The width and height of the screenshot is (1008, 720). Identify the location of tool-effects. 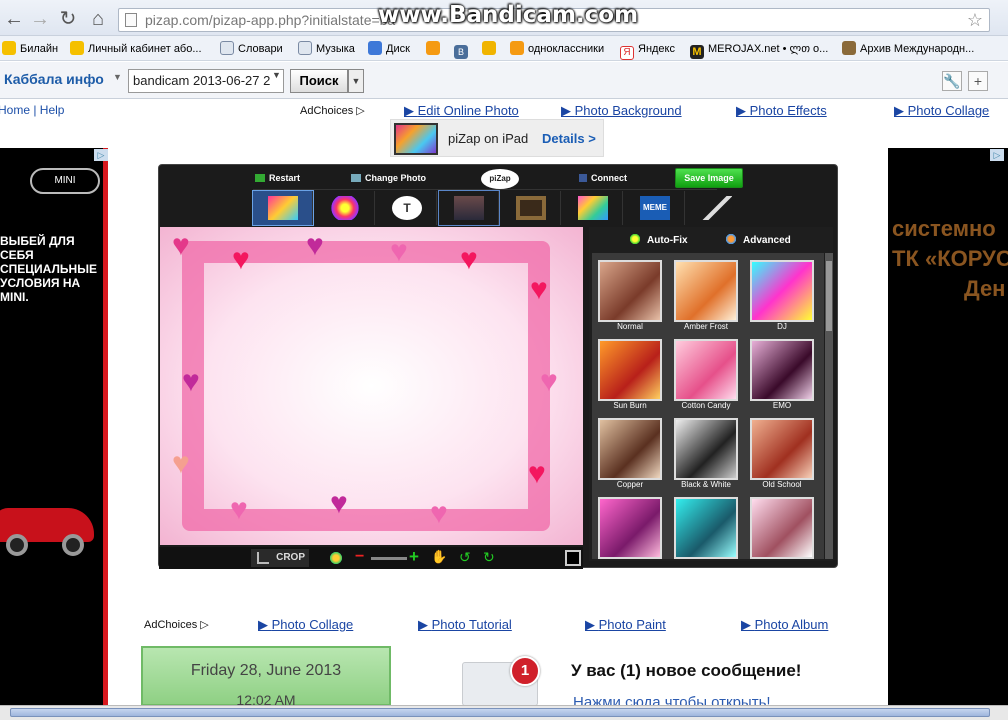
(283, 208).